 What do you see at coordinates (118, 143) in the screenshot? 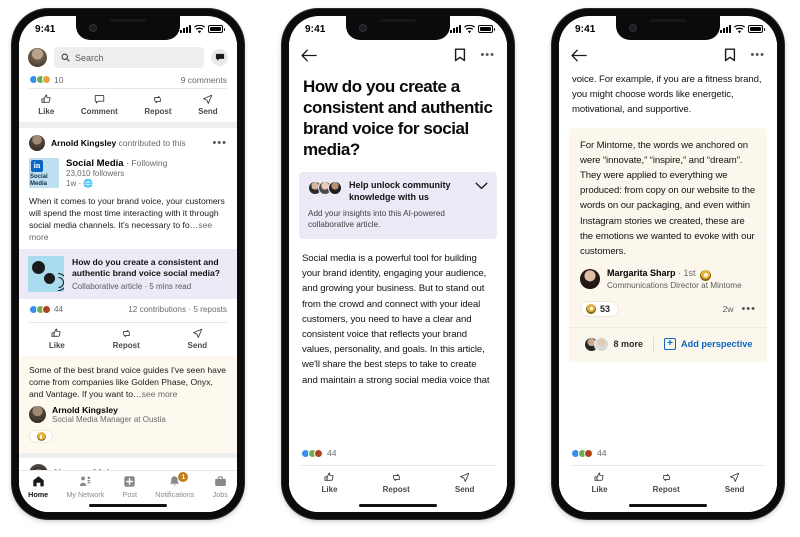
I see `contributed-by-text: Arnold Kingsley contributed to this` at bounding box center [118, 143].